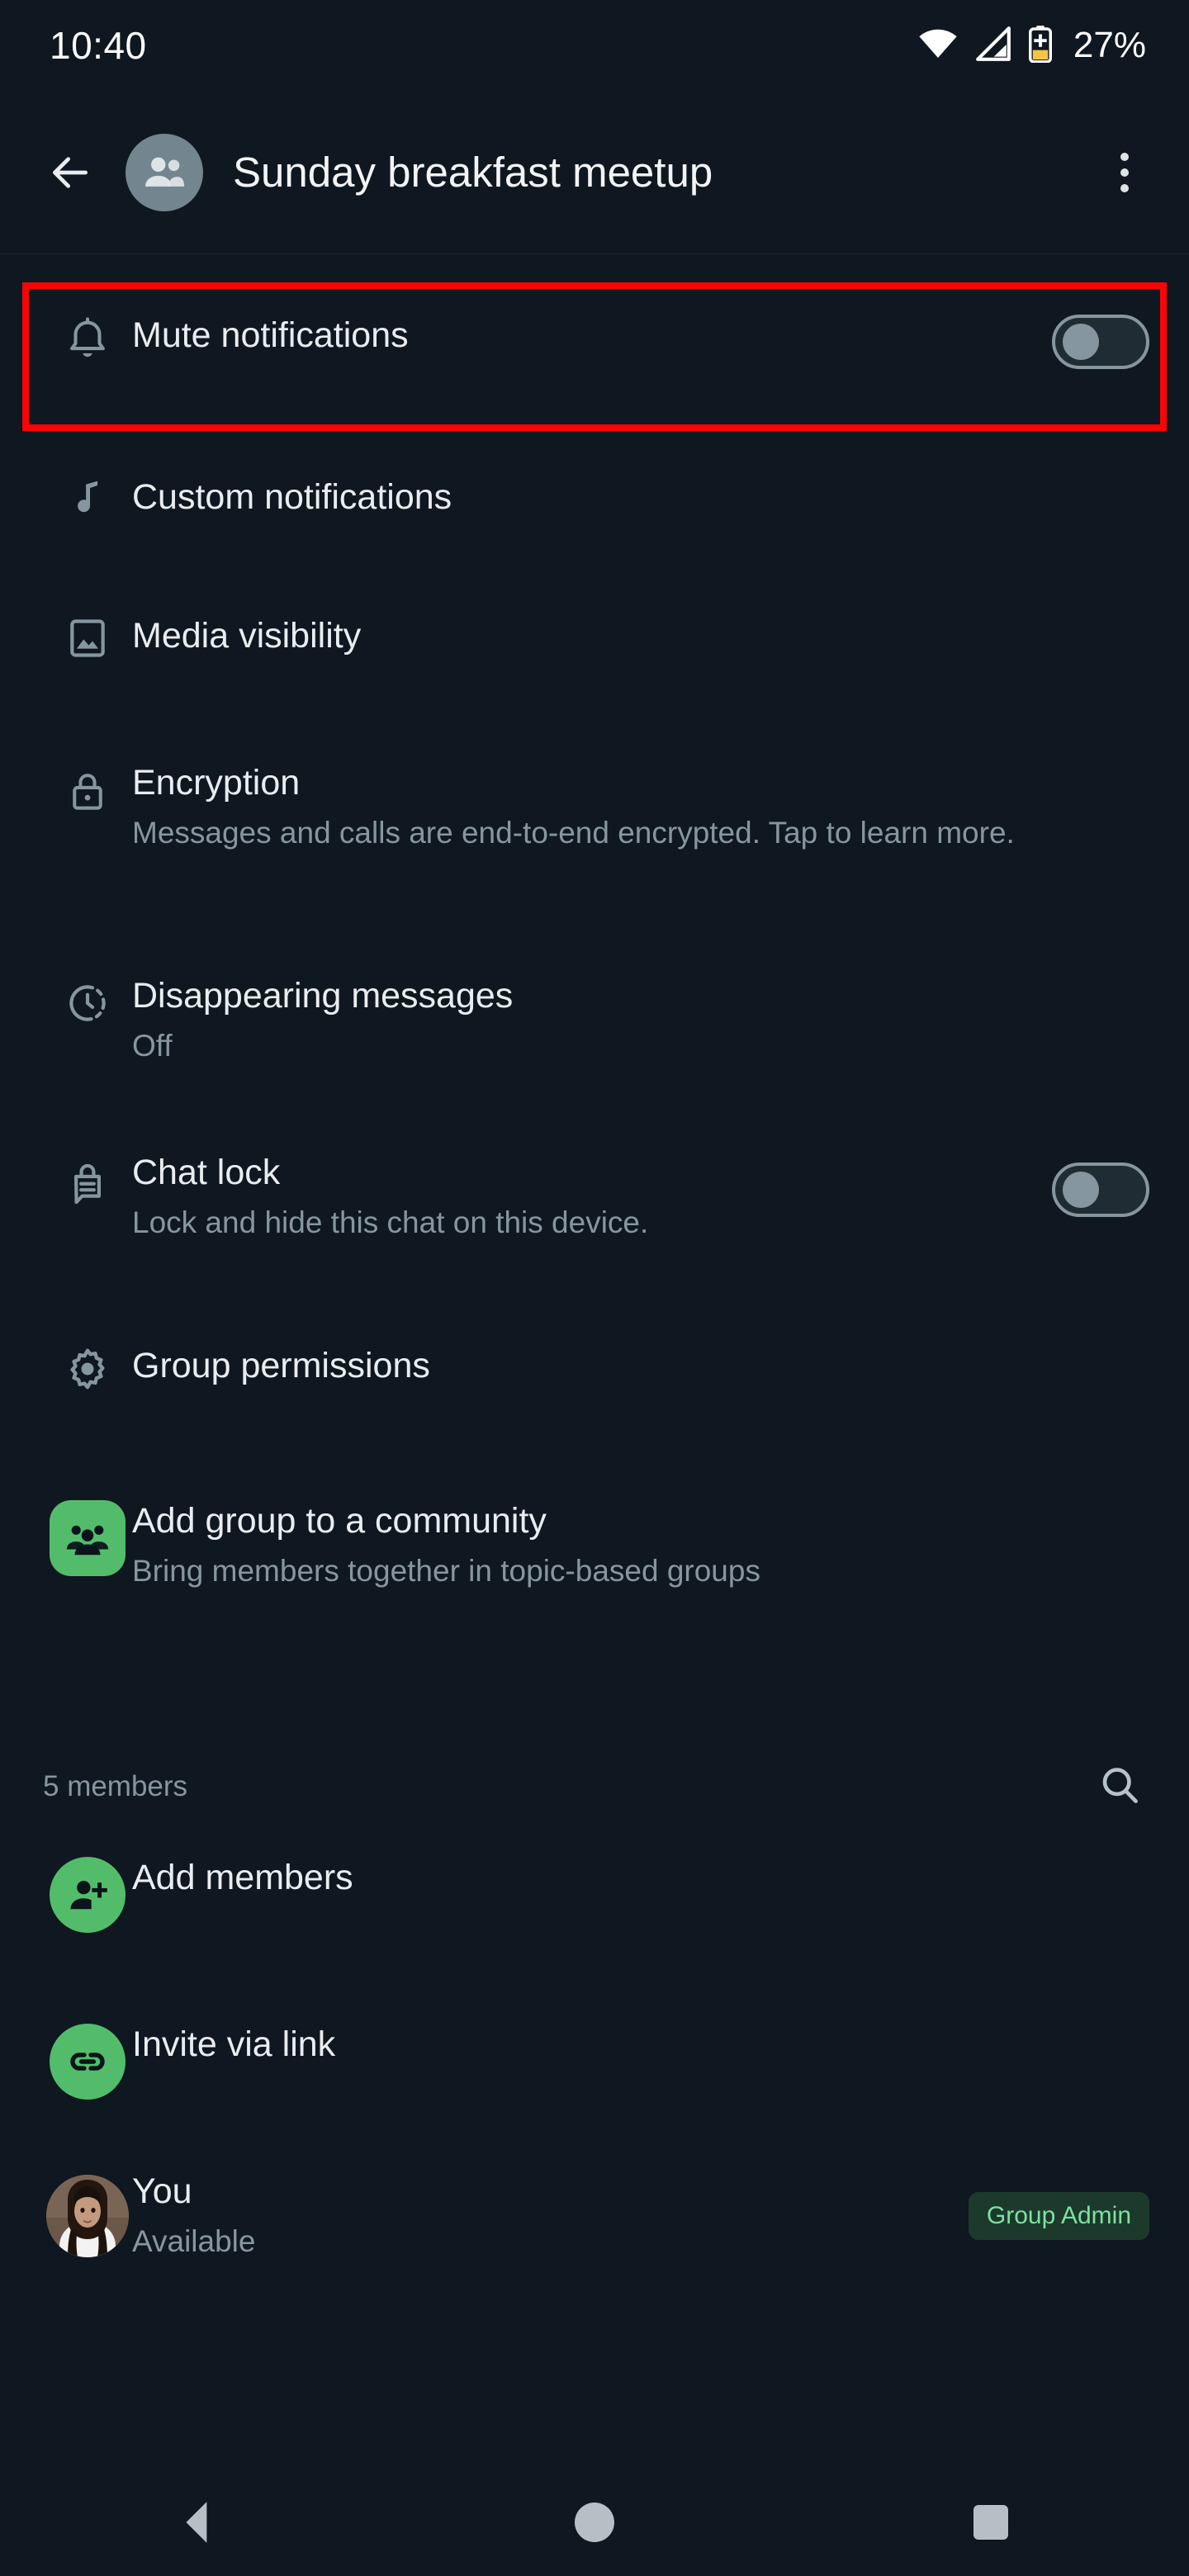 This screenshot has height=2576, width=1189. I want to click on overflow-menu-icon, so click(1124, 172).